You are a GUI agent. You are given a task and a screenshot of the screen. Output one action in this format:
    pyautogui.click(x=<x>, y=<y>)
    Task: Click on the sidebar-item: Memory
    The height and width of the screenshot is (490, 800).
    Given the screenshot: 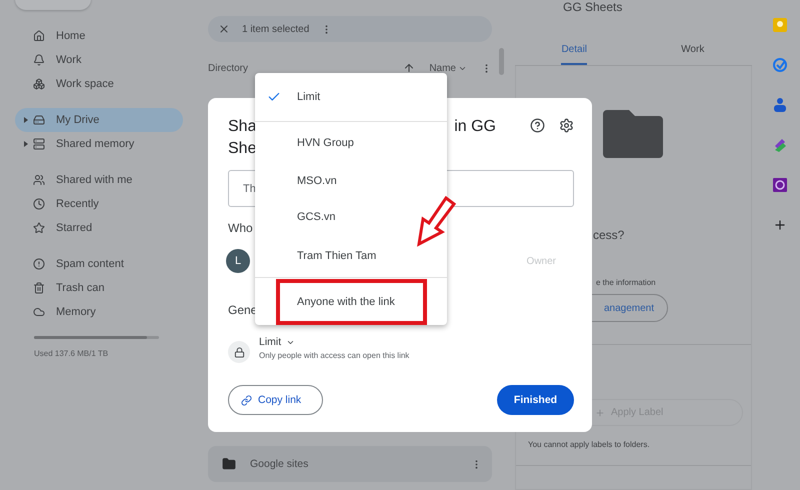 What is the action you would take?
    pyautogui.click(x=99, y=312)
    